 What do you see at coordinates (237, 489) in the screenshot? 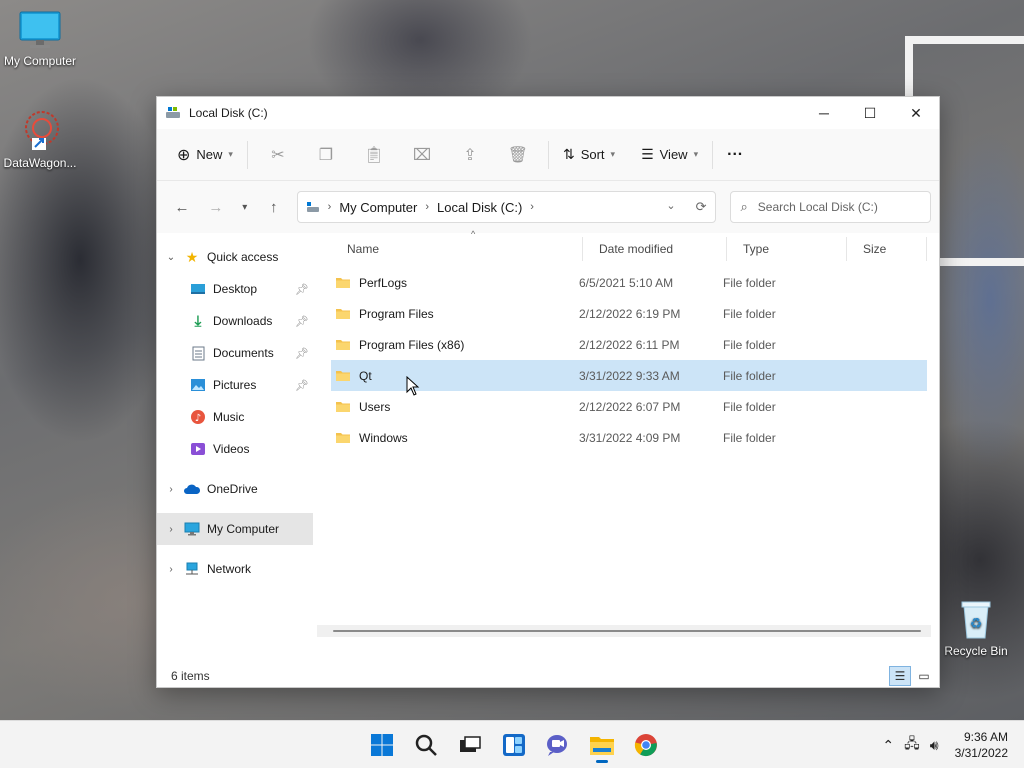
I see `nav-item-onedrive: › OneDrive` at bounding box center [237, 489].